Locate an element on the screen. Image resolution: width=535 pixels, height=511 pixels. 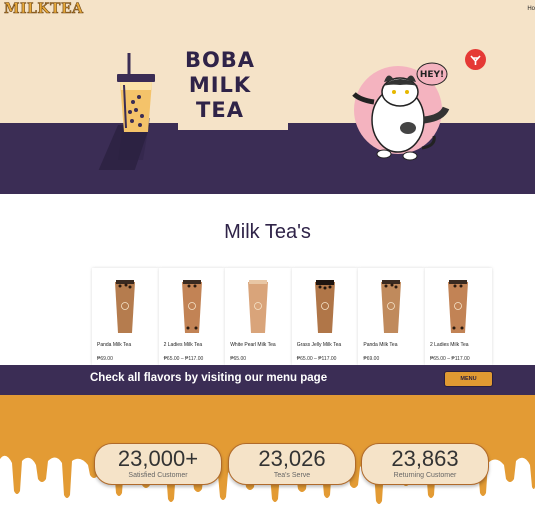
speech-bubble-text: HEY! is located at coordinates (432, 75).